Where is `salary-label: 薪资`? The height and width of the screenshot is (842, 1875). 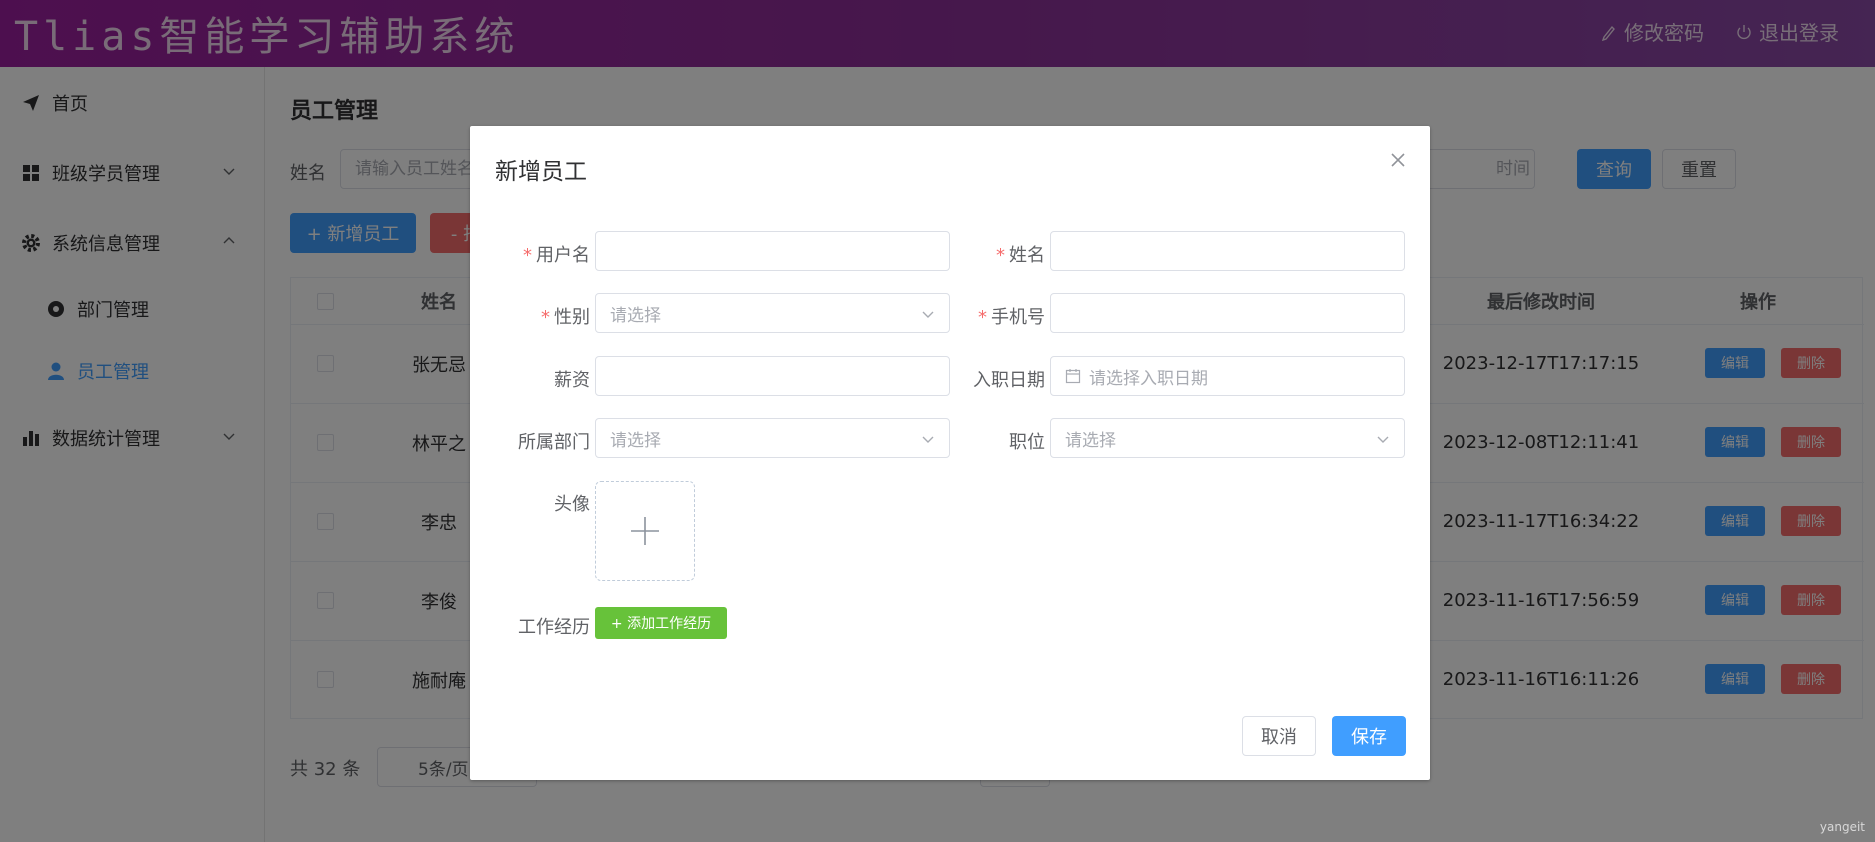
salary-label: 薪资 is located at coordinates (572, 380).